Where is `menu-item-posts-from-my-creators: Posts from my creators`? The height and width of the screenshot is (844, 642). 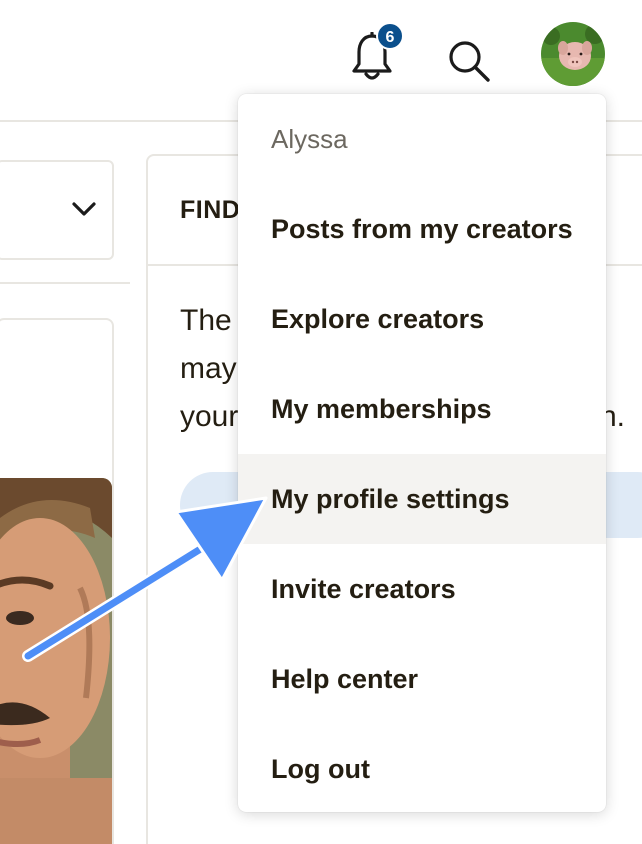 menu-item-posts-from-my-creators: Posts from my creators is located at coordinates (422, 229).